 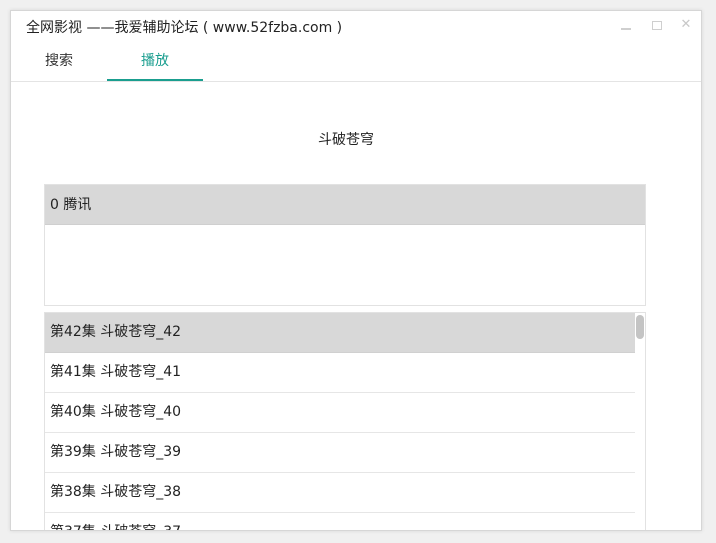 What do you see at coordinates (59, 62) in the screenshot?
I see `tab-search: 搜索` at bounding box center [59, 62].